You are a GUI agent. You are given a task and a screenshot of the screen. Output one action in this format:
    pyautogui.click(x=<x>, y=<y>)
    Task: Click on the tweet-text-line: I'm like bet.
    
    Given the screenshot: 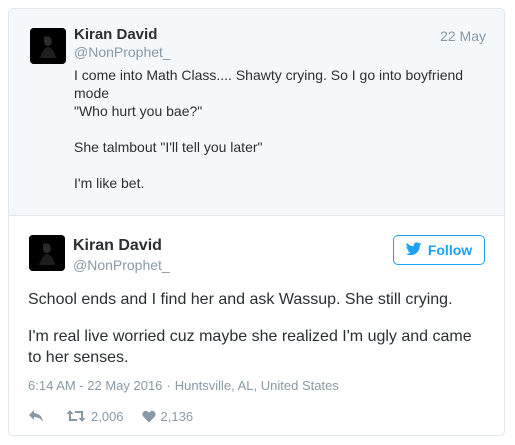 What is the action you would take?
    pyautogui.click(x=109, y=183)
    